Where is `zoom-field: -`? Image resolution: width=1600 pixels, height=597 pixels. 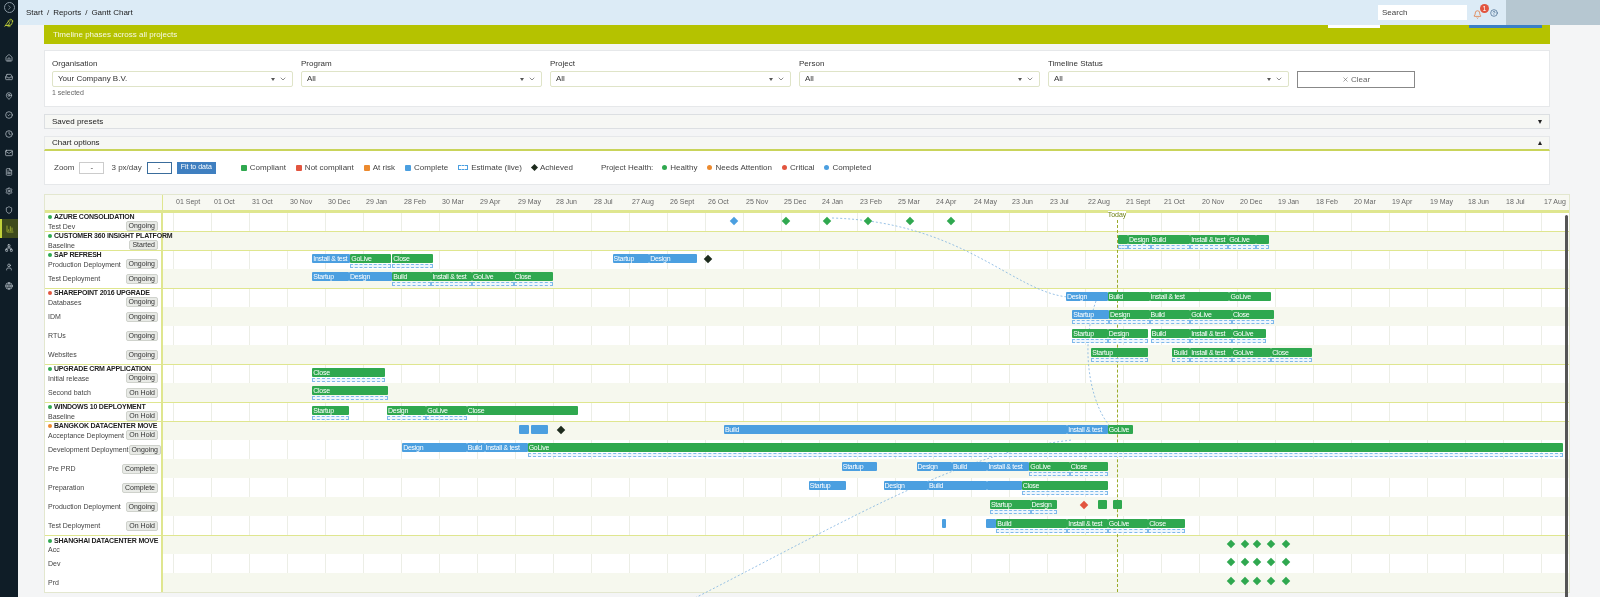 zoom-field: - is located at coordinates (92, 167).